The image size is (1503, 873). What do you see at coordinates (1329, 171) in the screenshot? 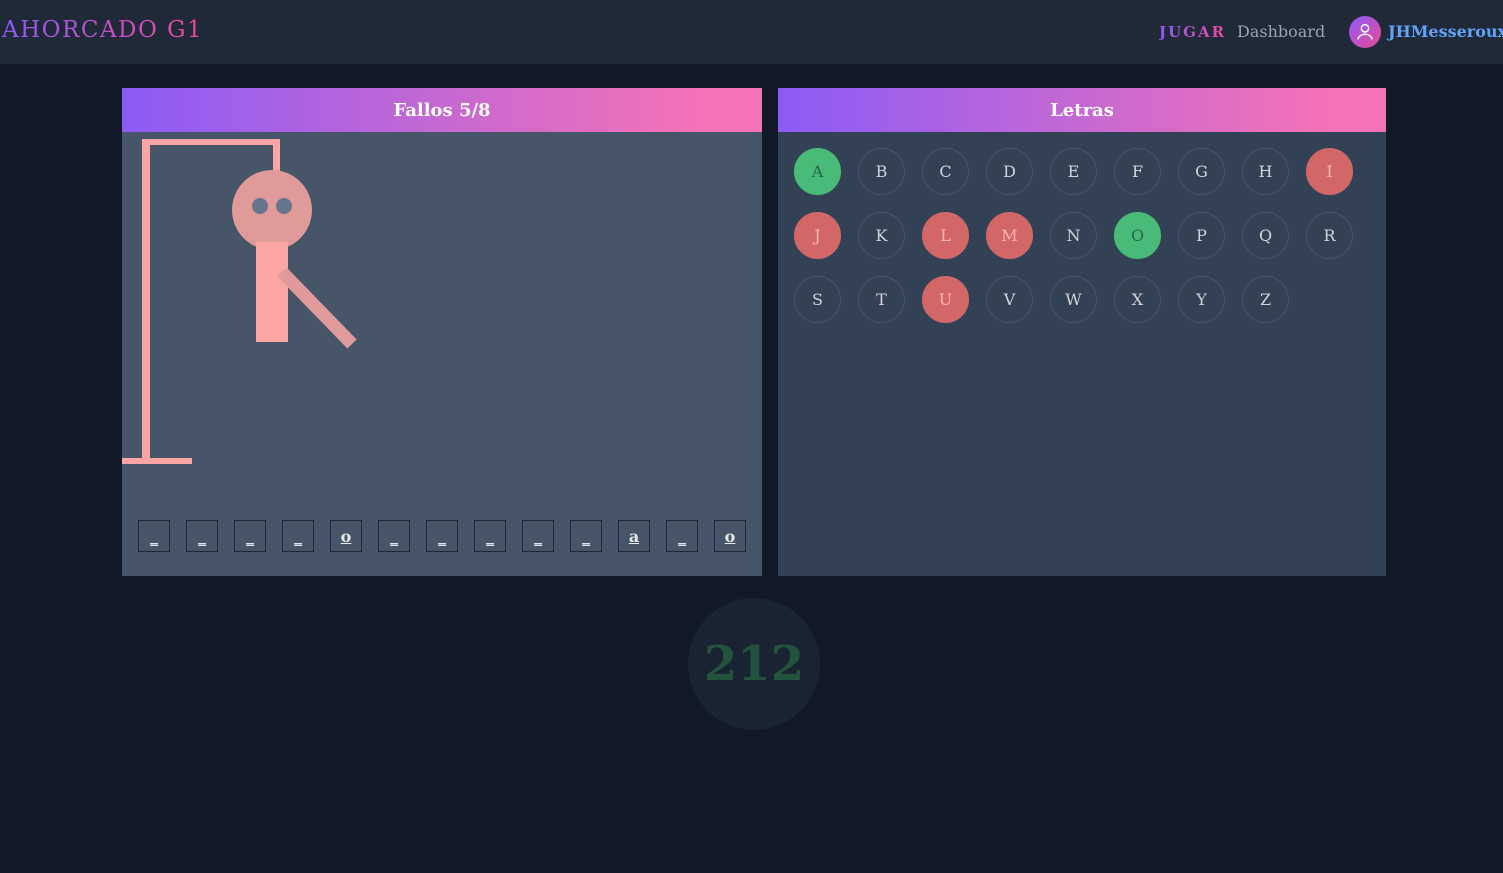
I see `letter-button-i: I` at bounding box center [1329, 171].